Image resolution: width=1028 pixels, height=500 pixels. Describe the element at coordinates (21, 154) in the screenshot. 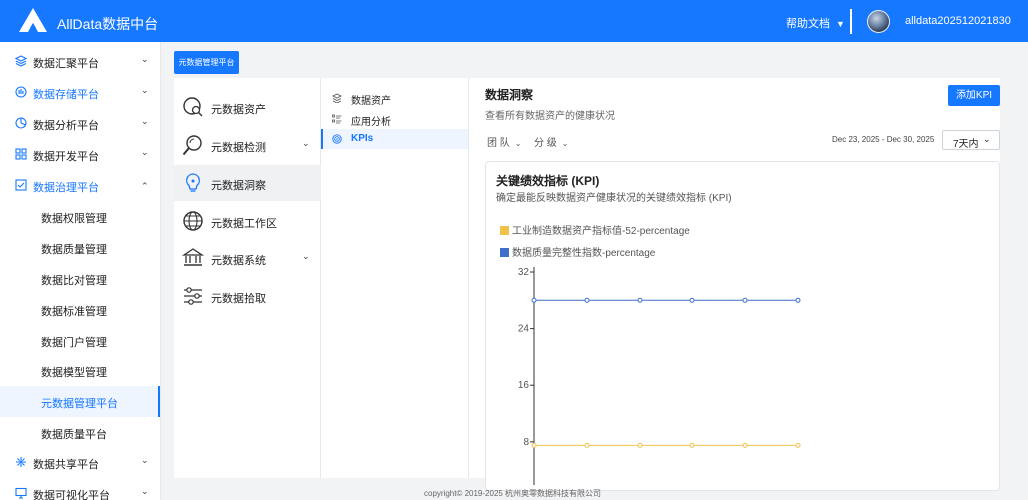

I see `dev-grid-icon` at that location.